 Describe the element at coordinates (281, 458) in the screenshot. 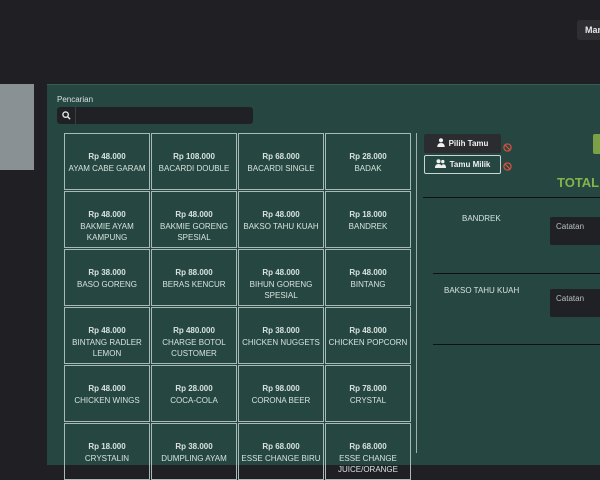

I see `product-name: ESSE CHANGE BIRU` at that location.